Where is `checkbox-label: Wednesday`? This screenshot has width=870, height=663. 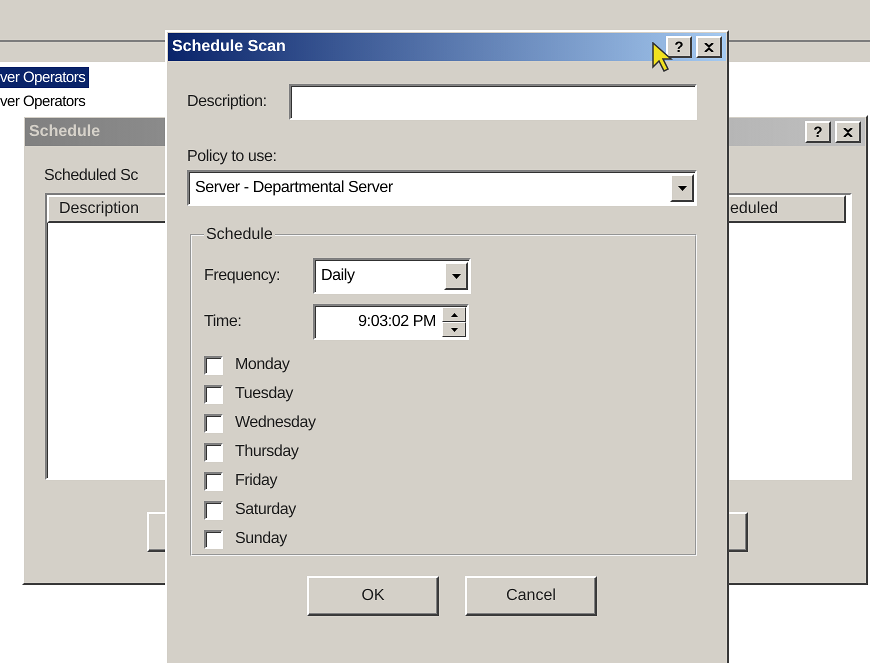
checkbox-label: Wednesday is located at coordinates (275, 423).